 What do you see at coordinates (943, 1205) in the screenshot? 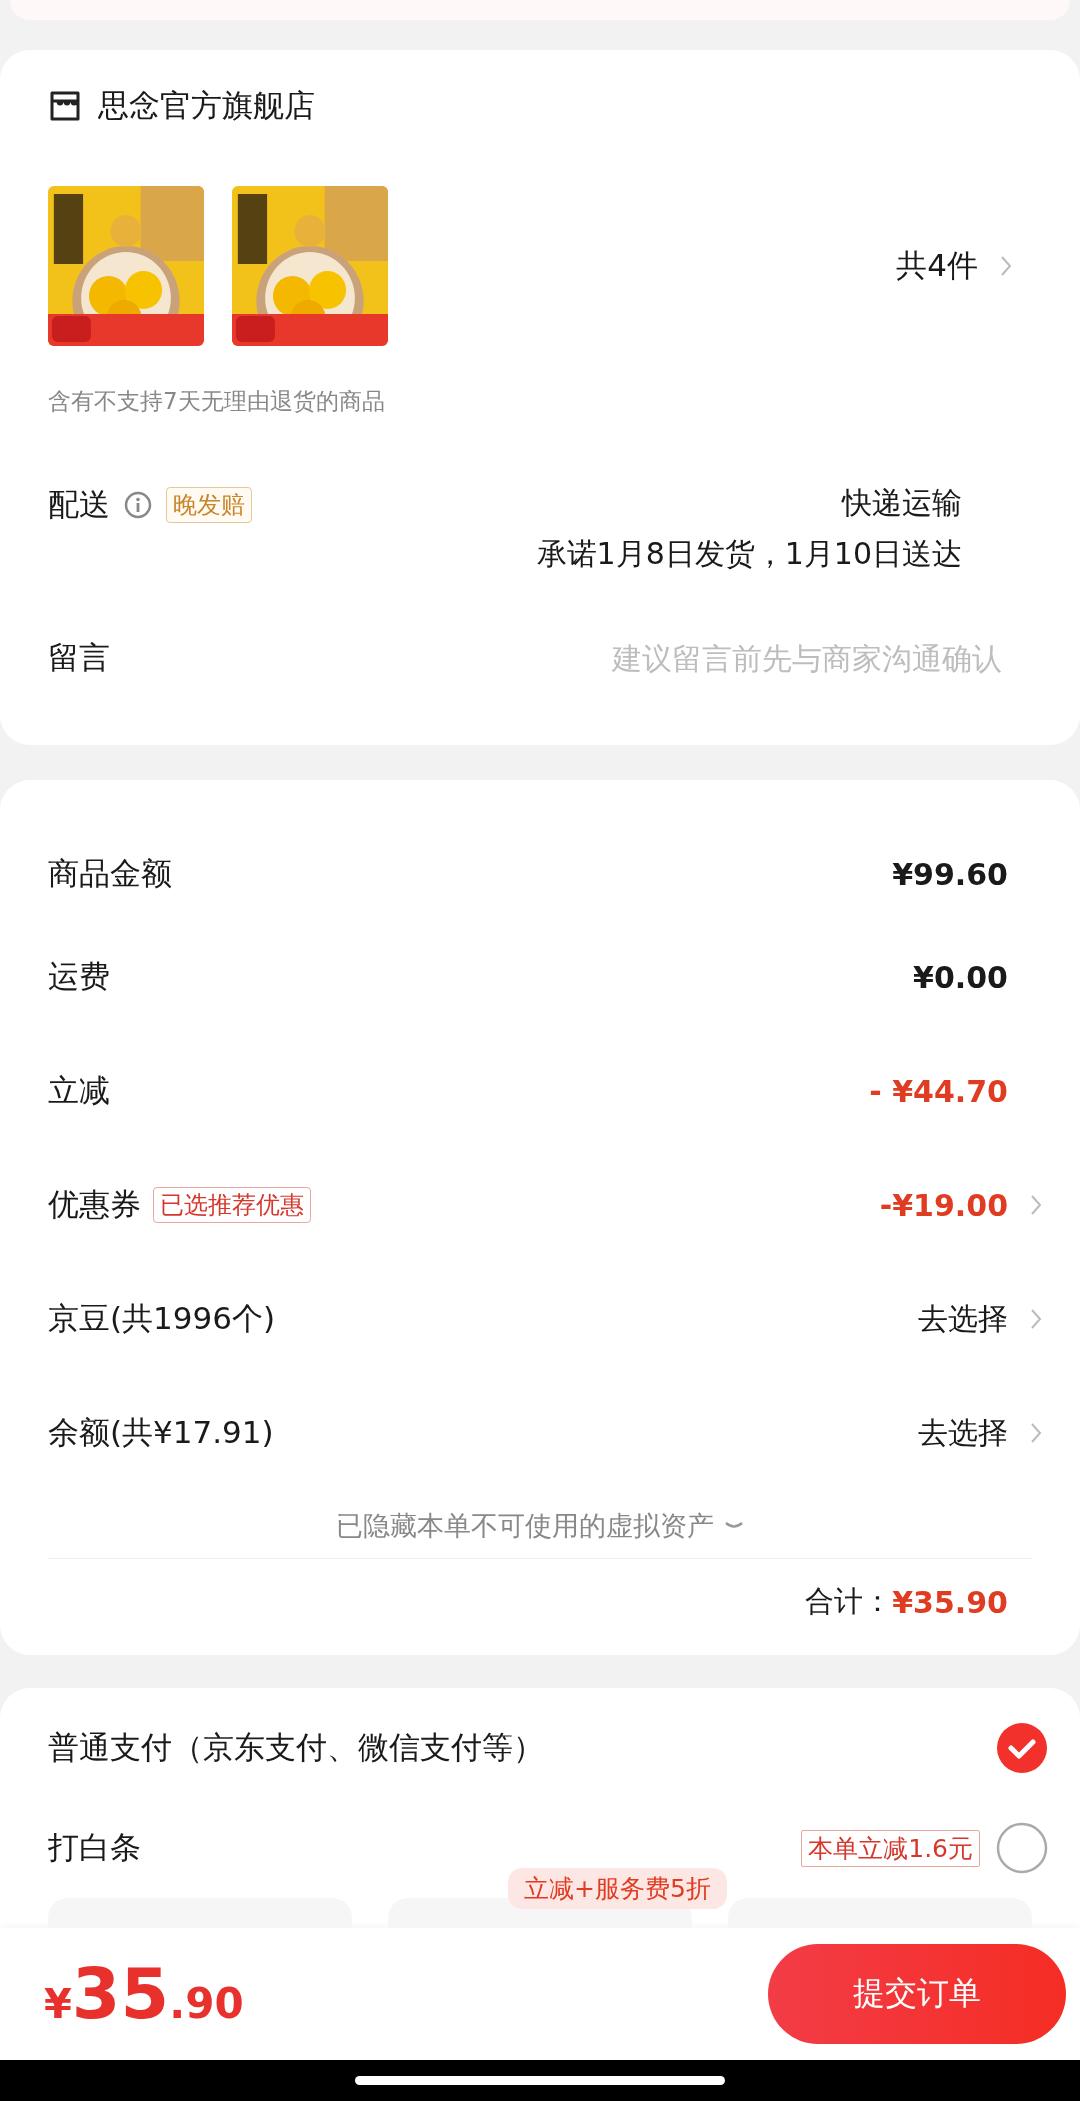
I see `amount-value: -¥19.00` at bounding box center [943, 1205].